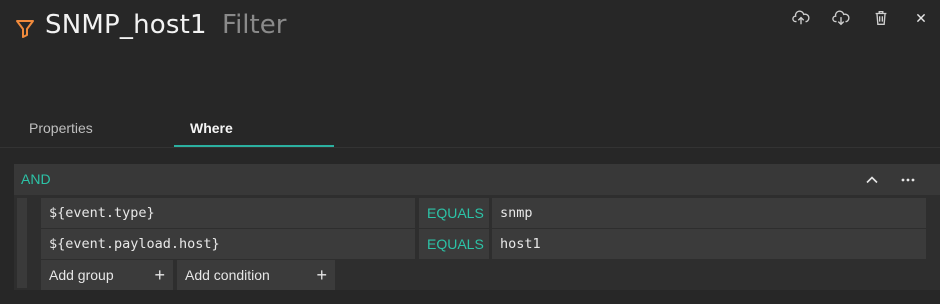 Image resolution: width=940 pixels, height=304 pixels. Describe the element at coordinates (872, 180) in the screenshot. I see `collapse-icon` at that location.